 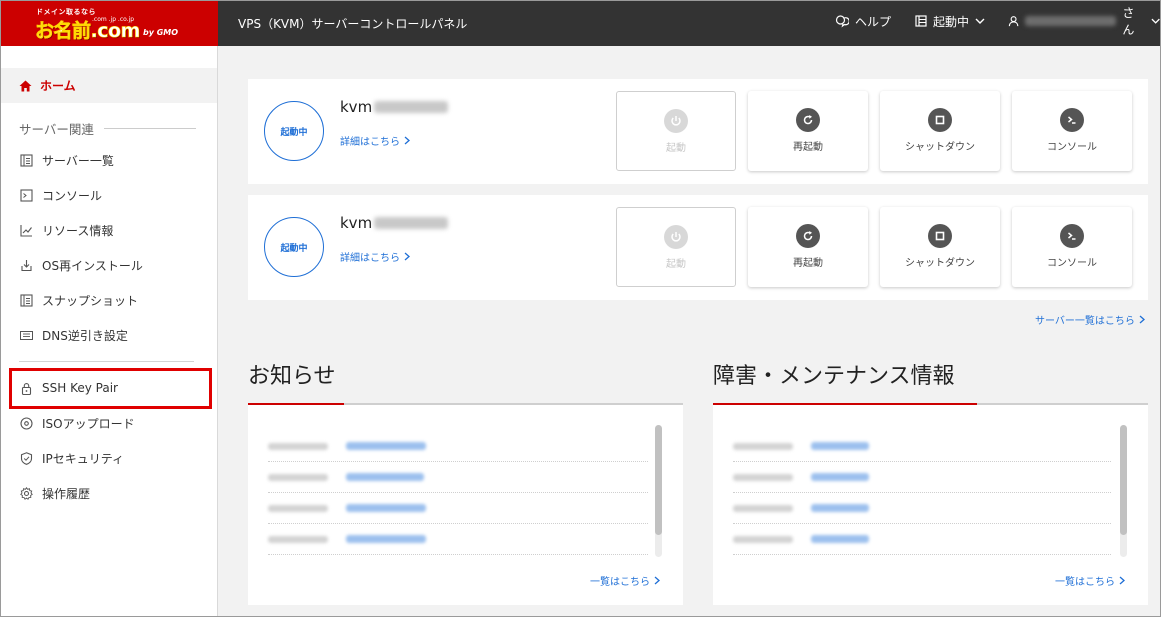 I want to click on user-menu: さん, so click(x=1084, y=21).